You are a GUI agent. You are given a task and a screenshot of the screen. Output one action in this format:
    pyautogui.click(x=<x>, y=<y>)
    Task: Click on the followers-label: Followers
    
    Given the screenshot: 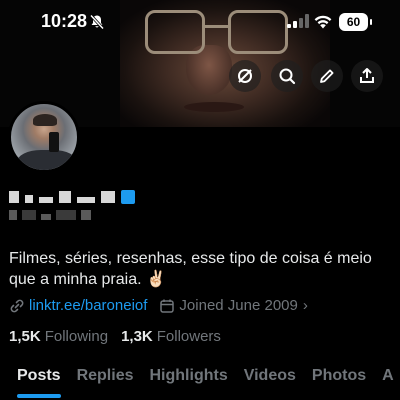 What is the action you would take?
    pyautogui.click(x=188, y=336)
    